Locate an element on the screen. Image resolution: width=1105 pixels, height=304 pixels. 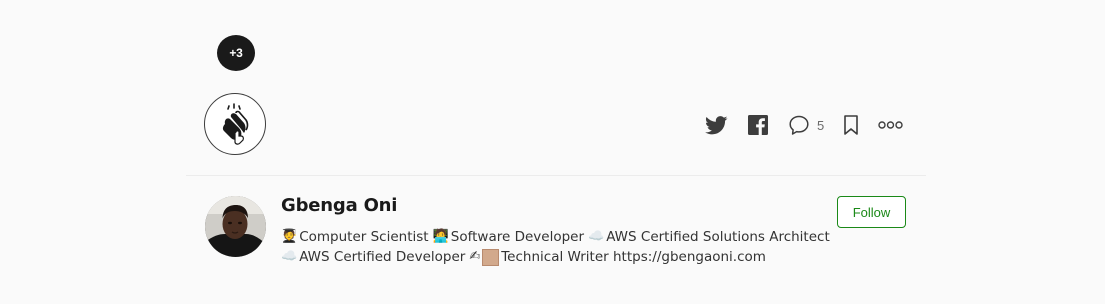
follow-button: Follow is located at coordinates (871, 212).